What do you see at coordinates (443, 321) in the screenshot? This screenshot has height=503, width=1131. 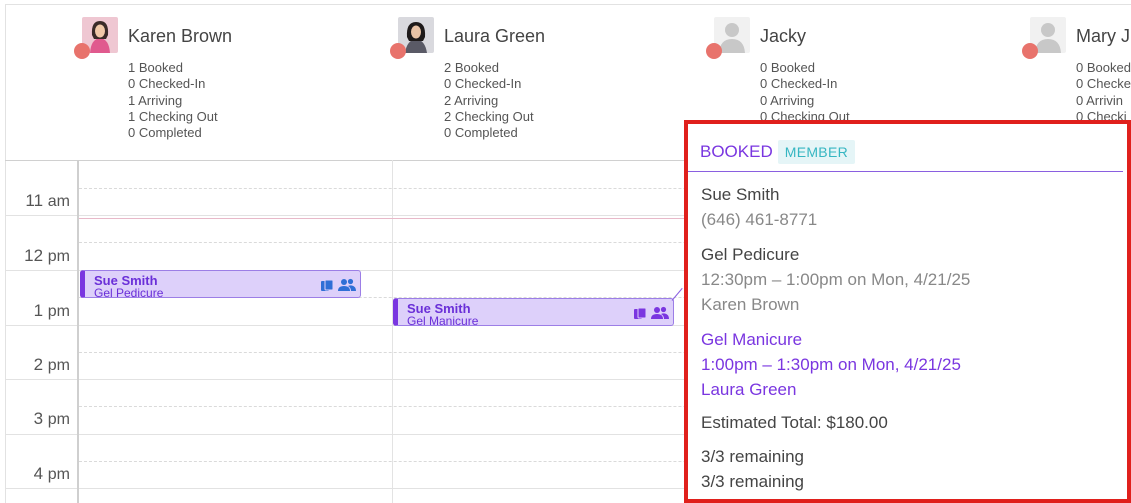 I see `appointment-service: Gel Manicure` at bounding box center [443, 321].